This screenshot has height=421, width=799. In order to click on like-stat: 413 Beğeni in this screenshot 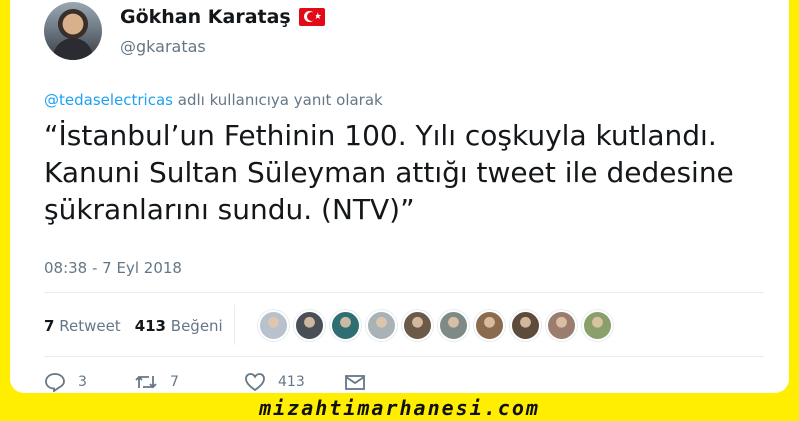, I will do `click(179, 326)`.